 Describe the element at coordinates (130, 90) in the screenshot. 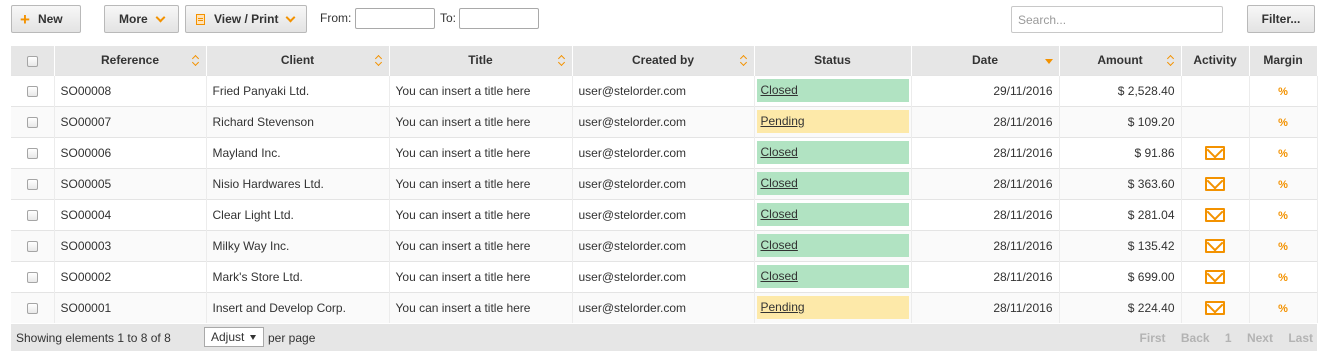

I see `reference-cell: SO00008` at that location.